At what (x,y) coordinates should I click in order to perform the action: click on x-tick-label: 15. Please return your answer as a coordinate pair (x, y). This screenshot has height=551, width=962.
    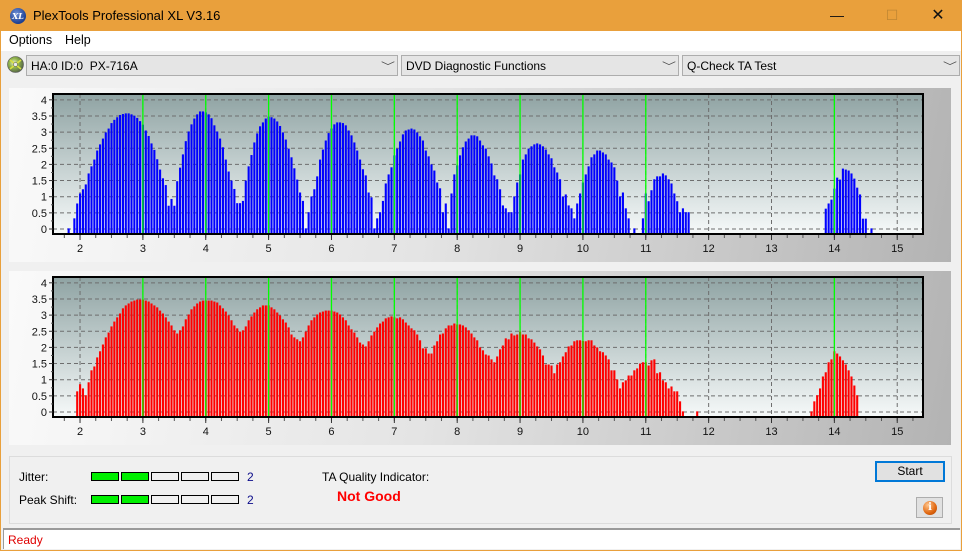
    Looking at the image, I should click on (897, 249).